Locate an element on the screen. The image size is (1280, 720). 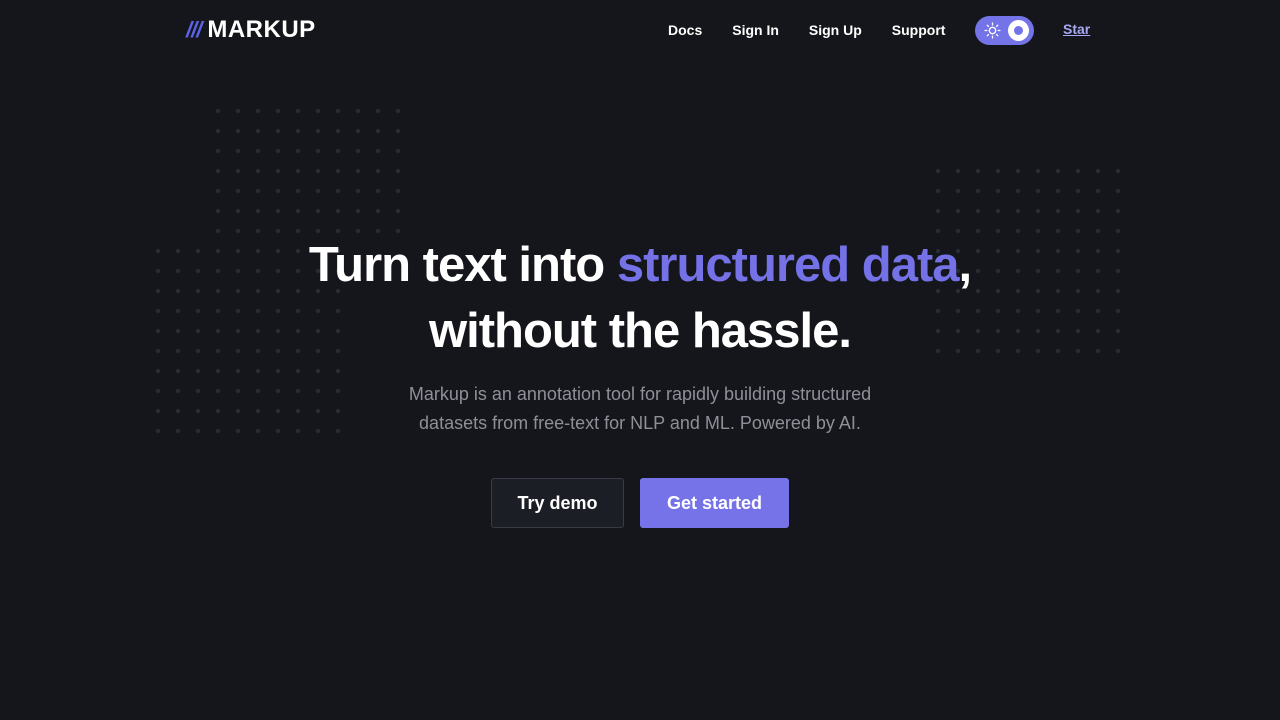
toggle-knob-dot is located at coordinates (1018, 30).